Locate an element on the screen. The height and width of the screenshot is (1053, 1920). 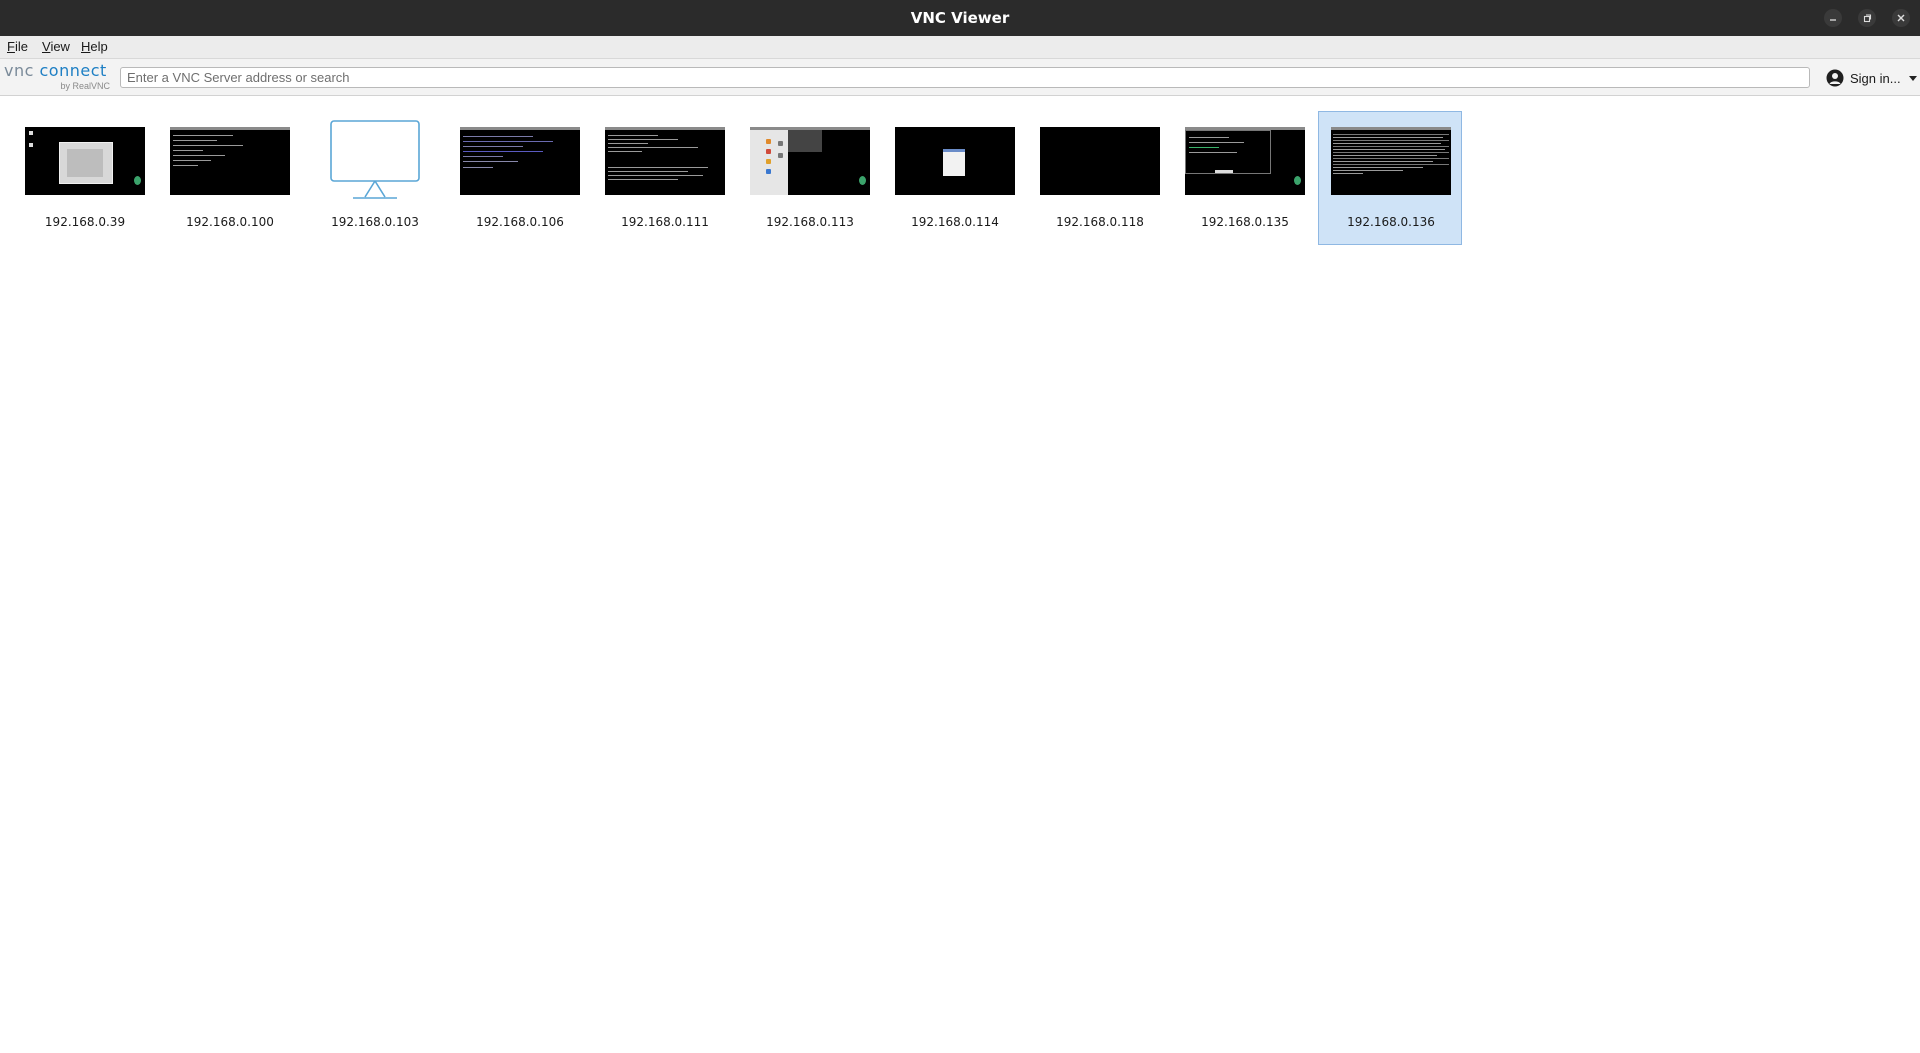
connection-tile: 192.168.0.100 is located at coordinates (229, 178).